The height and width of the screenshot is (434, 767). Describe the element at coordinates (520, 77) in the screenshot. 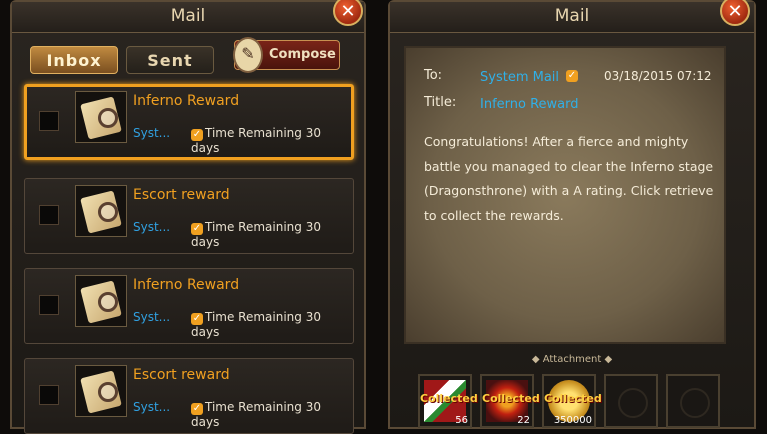

I see `recipient-name: System Mail` at that location.